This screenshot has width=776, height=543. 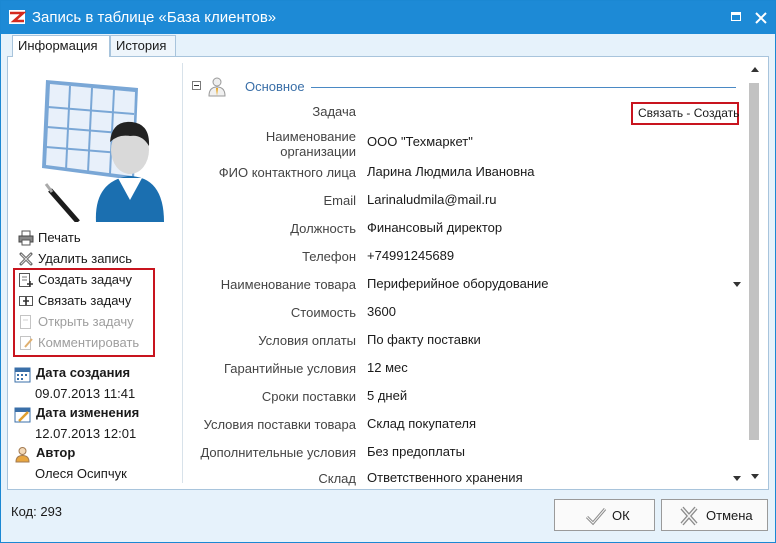 I want to click on group-title: Основное, so click(x=275, y=86).